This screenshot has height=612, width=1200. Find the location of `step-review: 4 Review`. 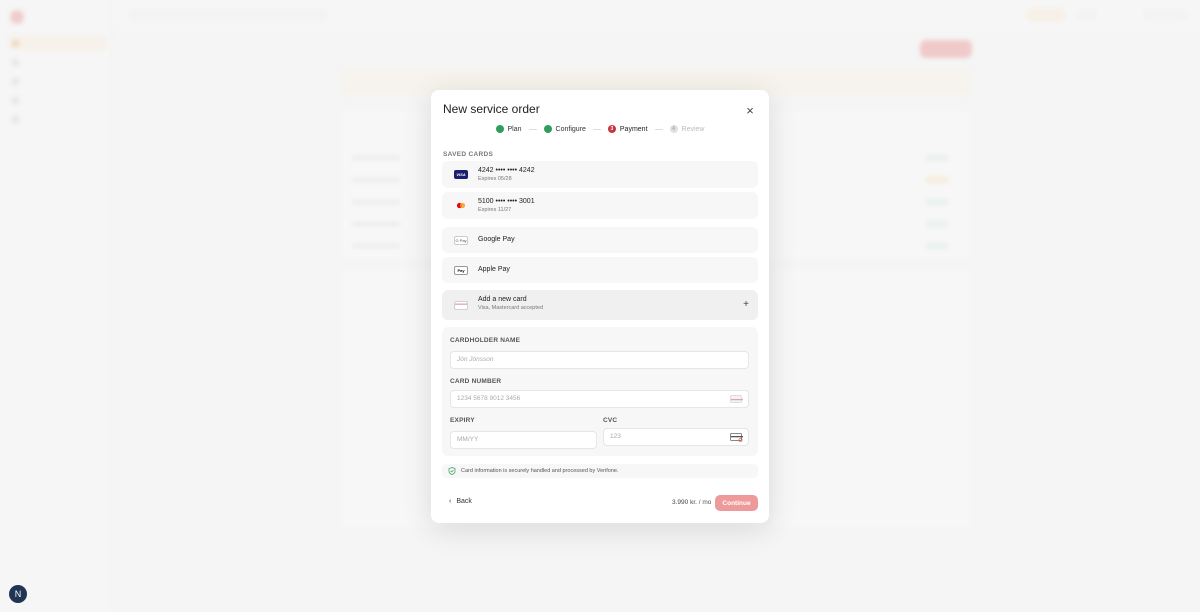

step-review: 4 Review is located at coordinates (687, 129).